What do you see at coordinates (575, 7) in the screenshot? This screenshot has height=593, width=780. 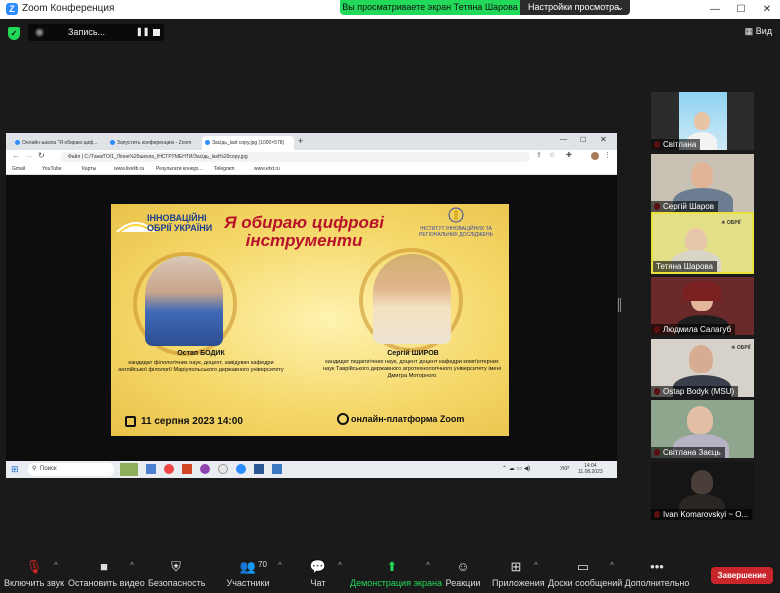 I see `view-settings-dropdown: Настройки просмотра ⌄` at bounding box center [575, 7].